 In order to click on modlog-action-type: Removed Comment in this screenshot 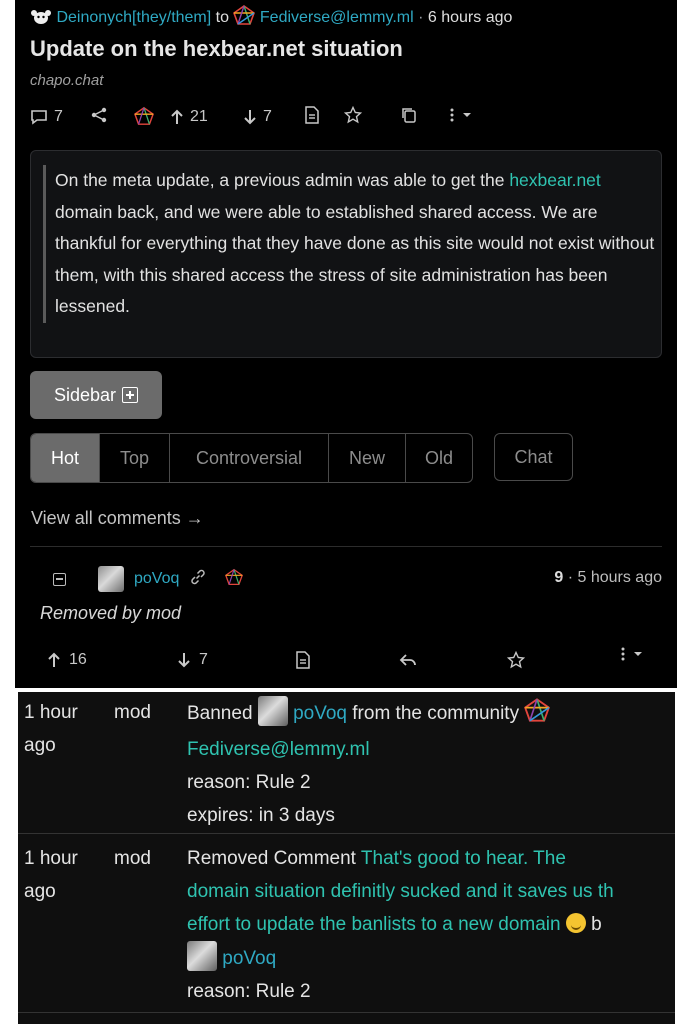, I will do `click(271, 858)`.